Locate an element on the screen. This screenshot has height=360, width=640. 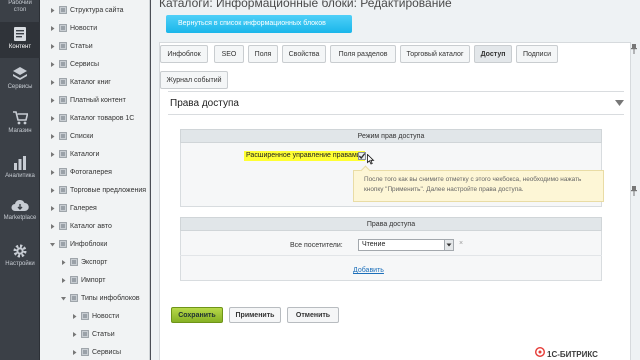
tree-item-label: Каталог авто is located at coordinates (91, 226).